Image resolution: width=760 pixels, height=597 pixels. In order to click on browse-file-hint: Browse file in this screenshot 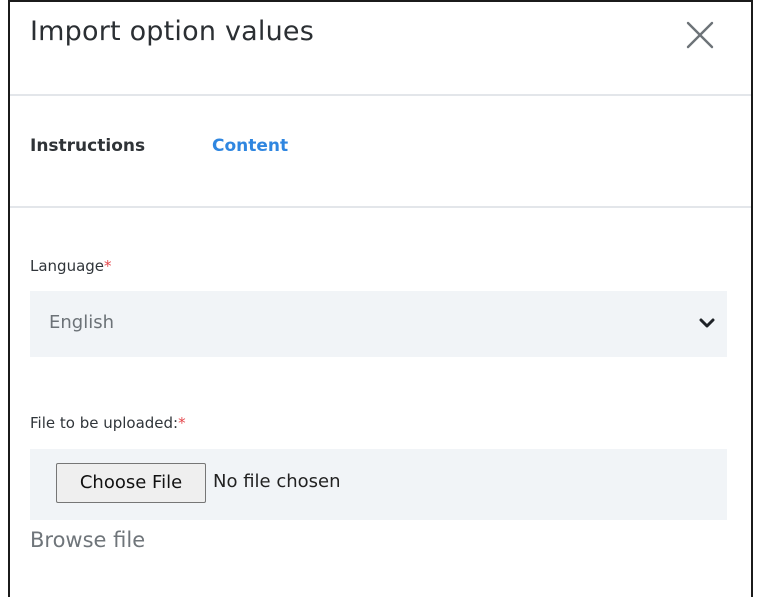, I will do `click(88, 540)`.